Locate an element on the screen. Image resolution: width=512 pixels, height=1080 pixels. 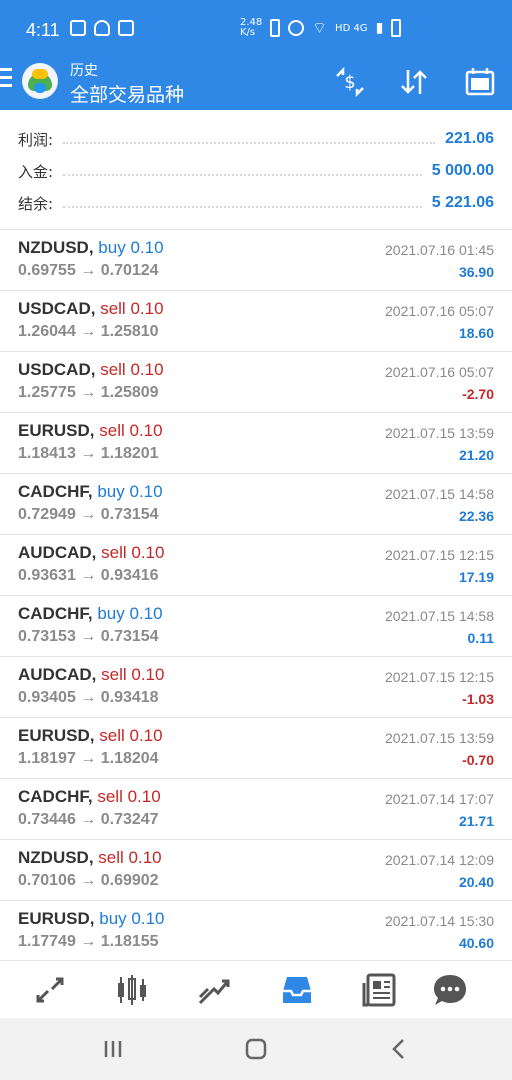
sort-icon is located at coordinates (414, 82).